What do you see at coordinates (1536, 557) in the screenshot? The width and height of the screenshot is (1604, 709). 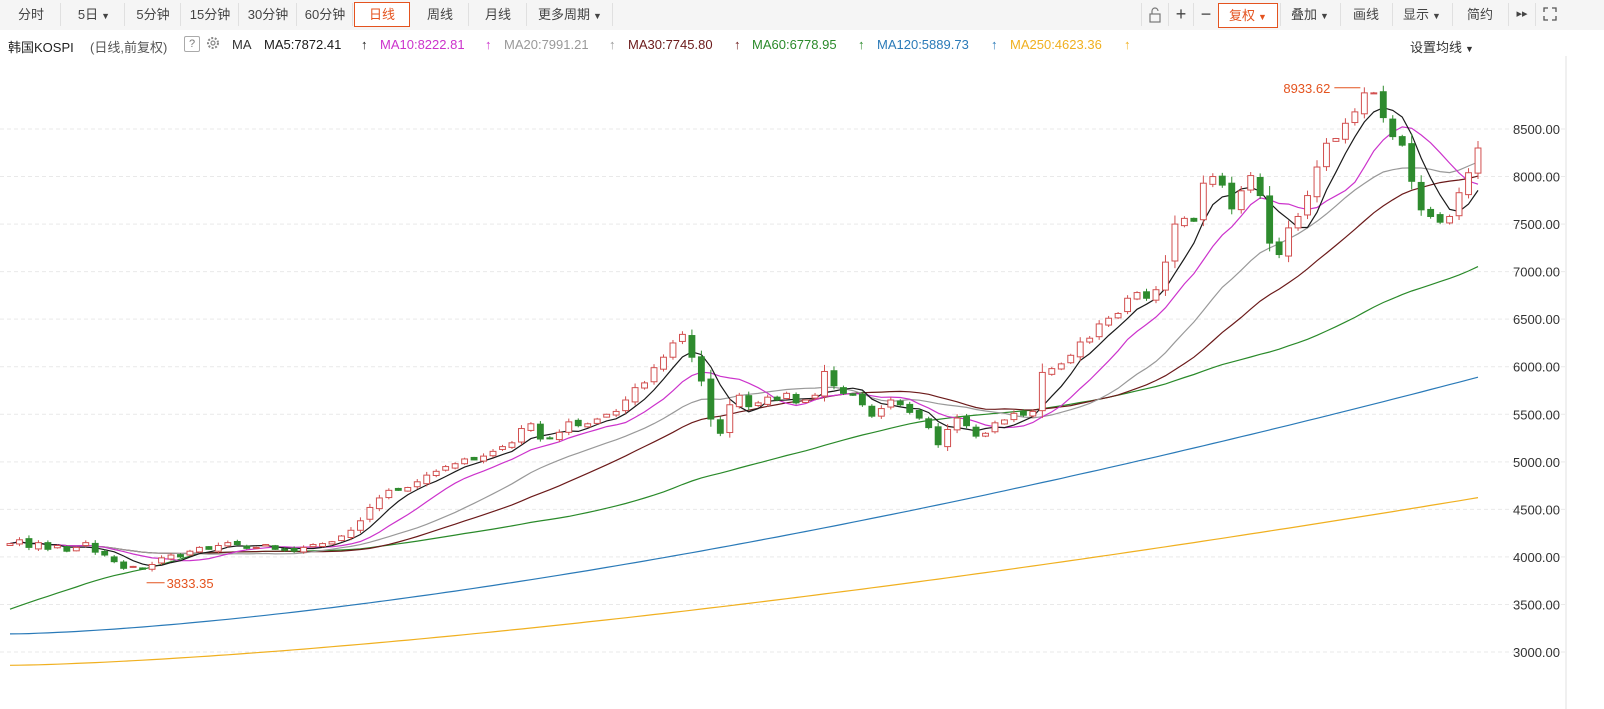 I see `y-tick-label: 4000.00` at bounding box center [1536, 557].